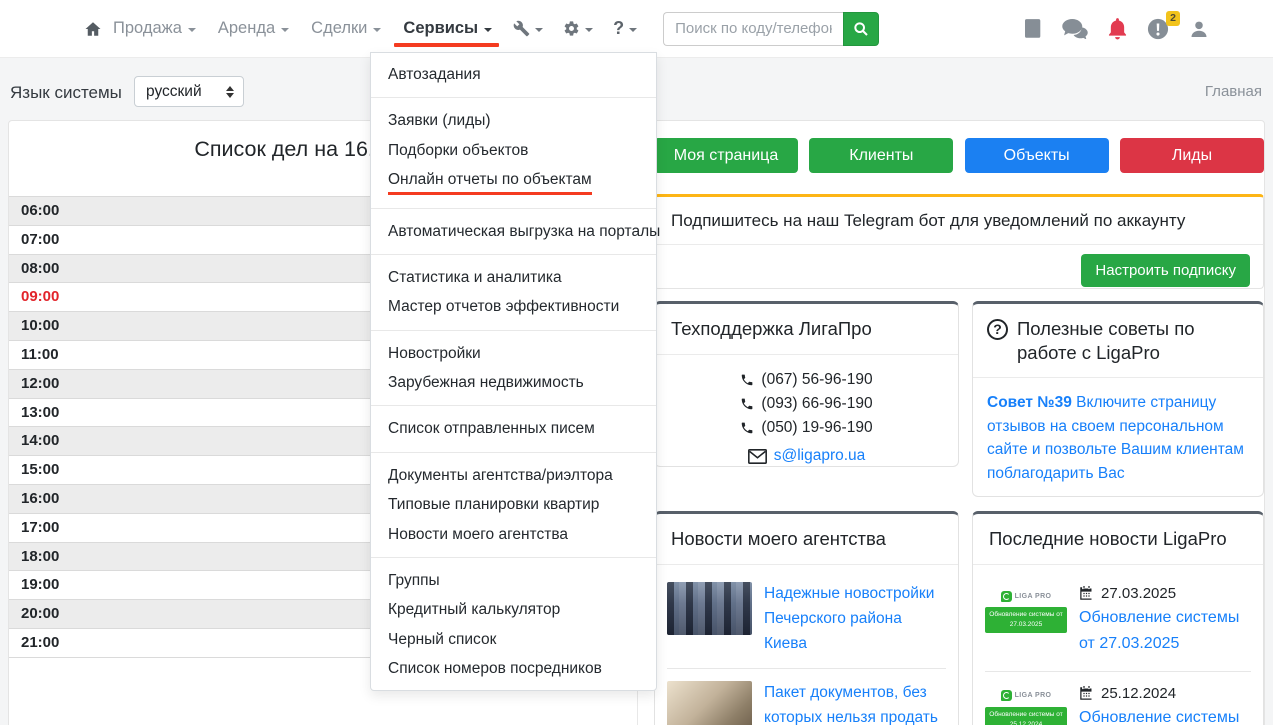 The width and height of the screenshot is (1273, 725). Describe the element at coordinates (513, 150) in the screenshot. I see `menu-item-selections: Подборки объектов` at that location.